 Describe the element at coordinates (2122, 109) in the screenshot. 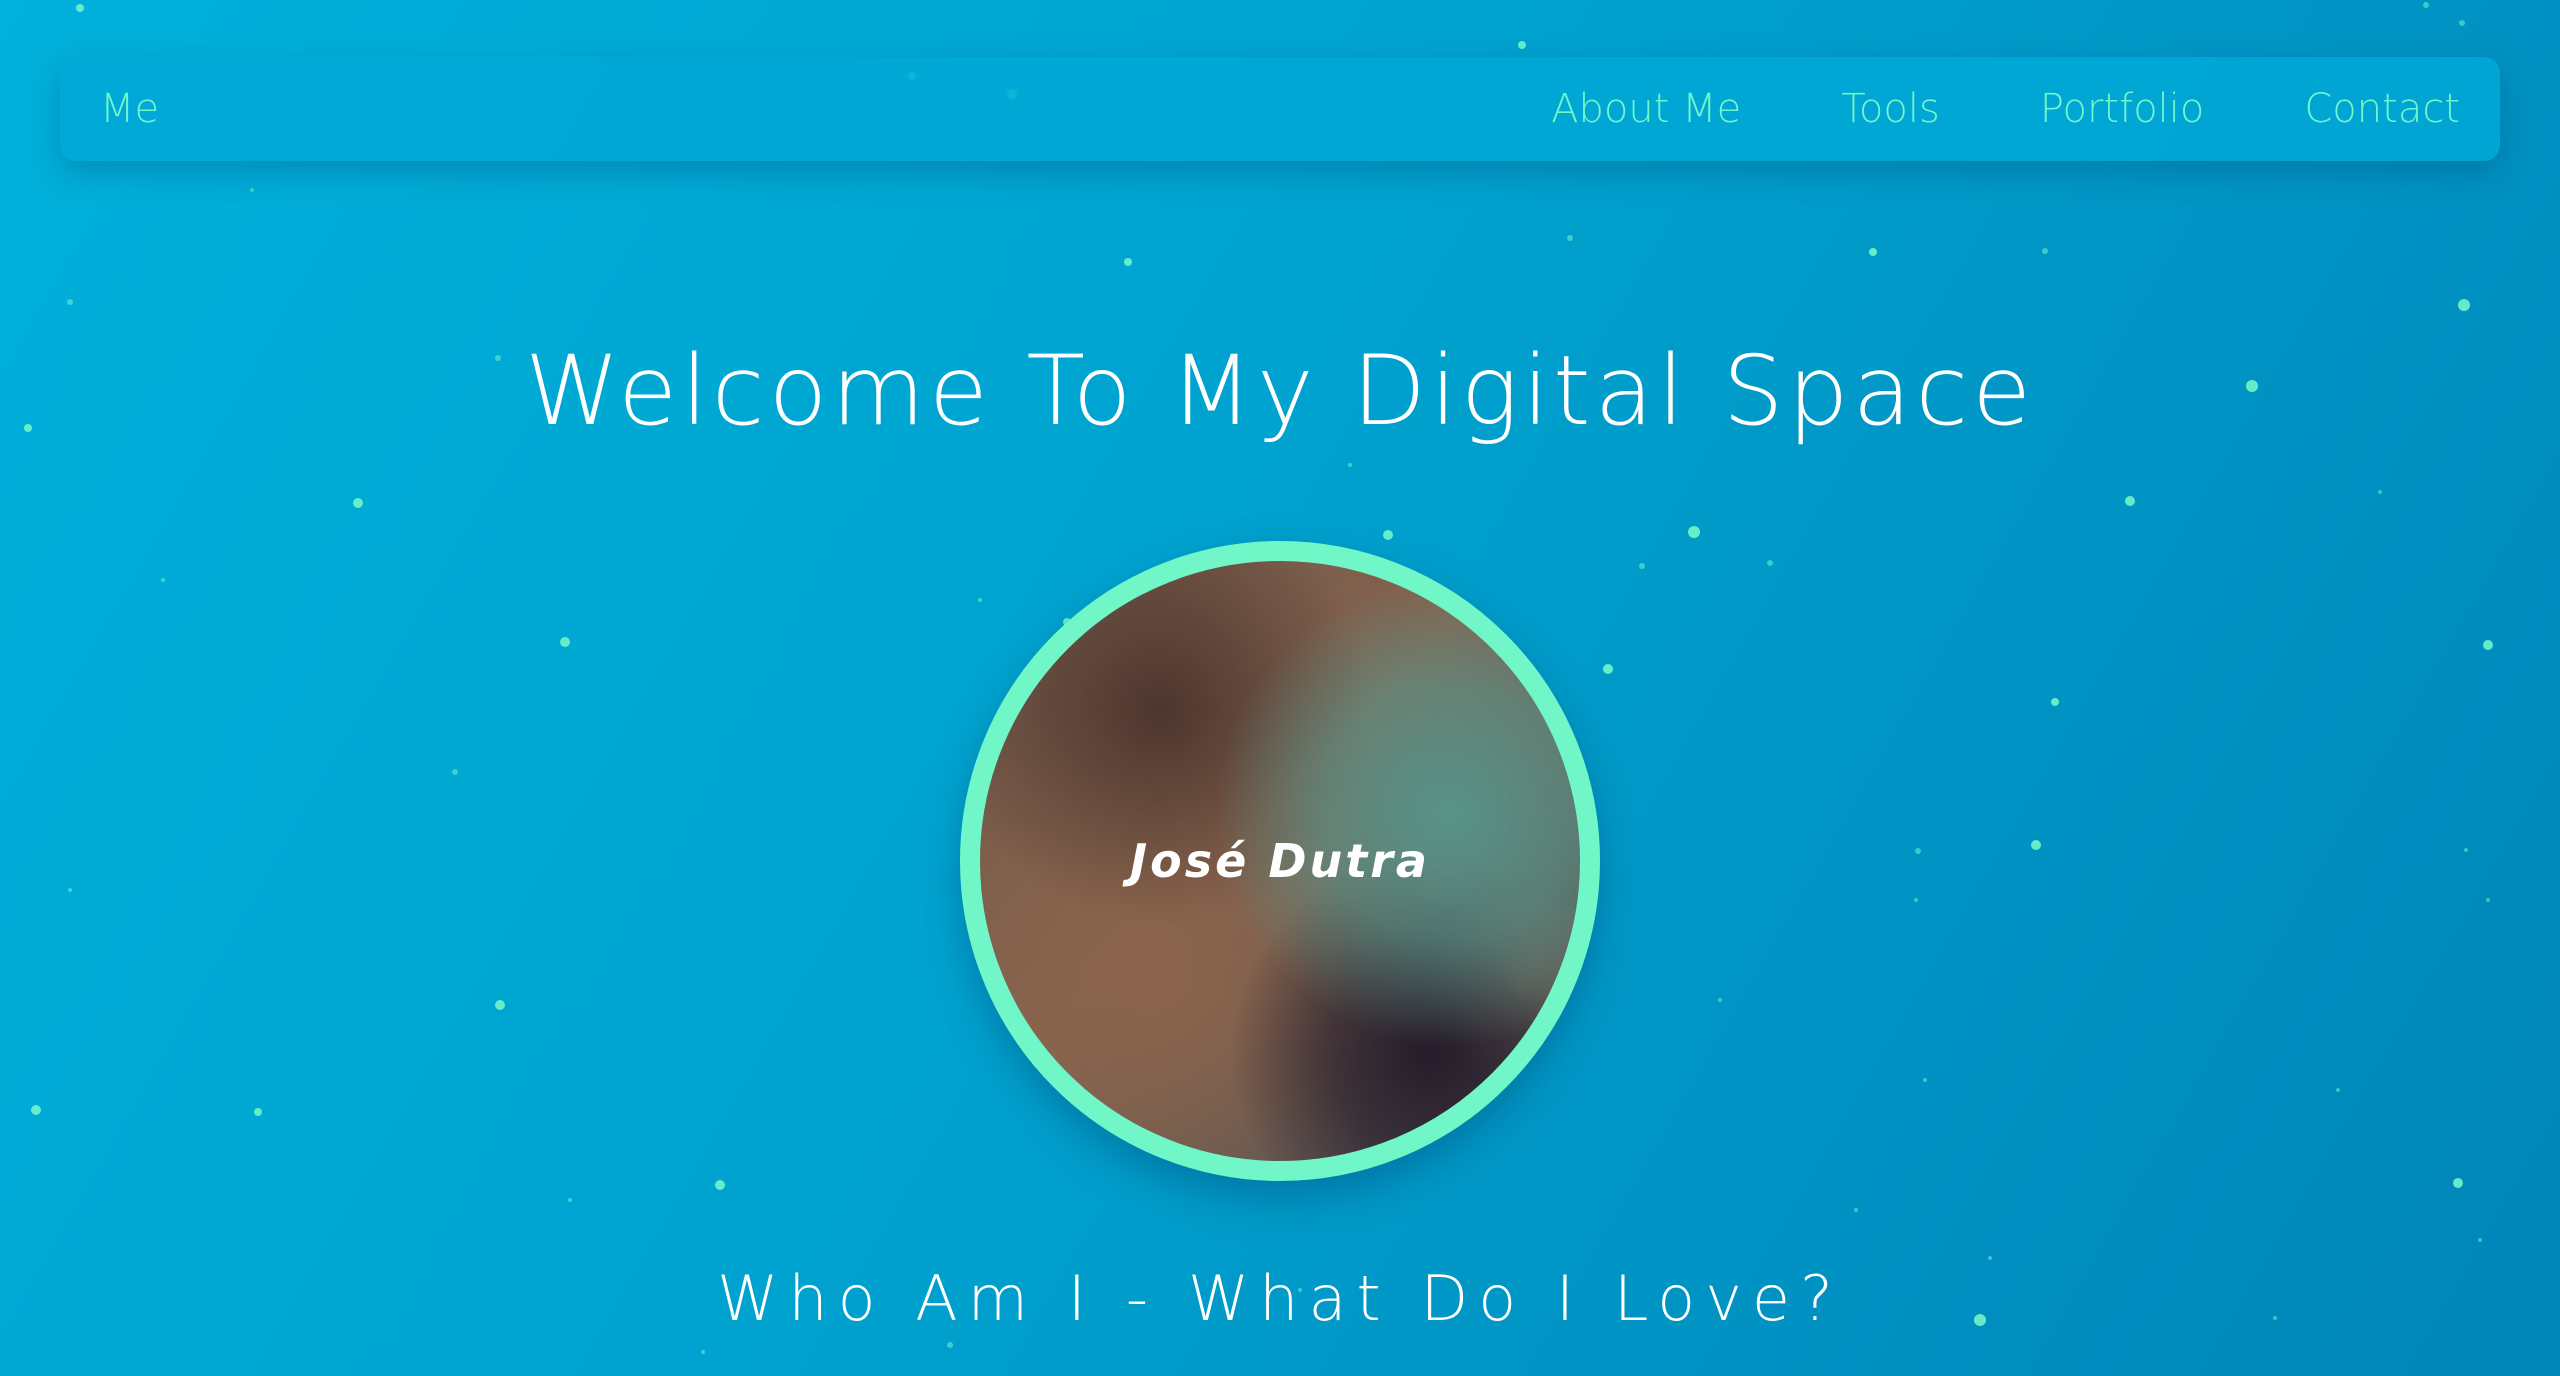

I see `nav-link-portfolio: Portfolio` at that location.